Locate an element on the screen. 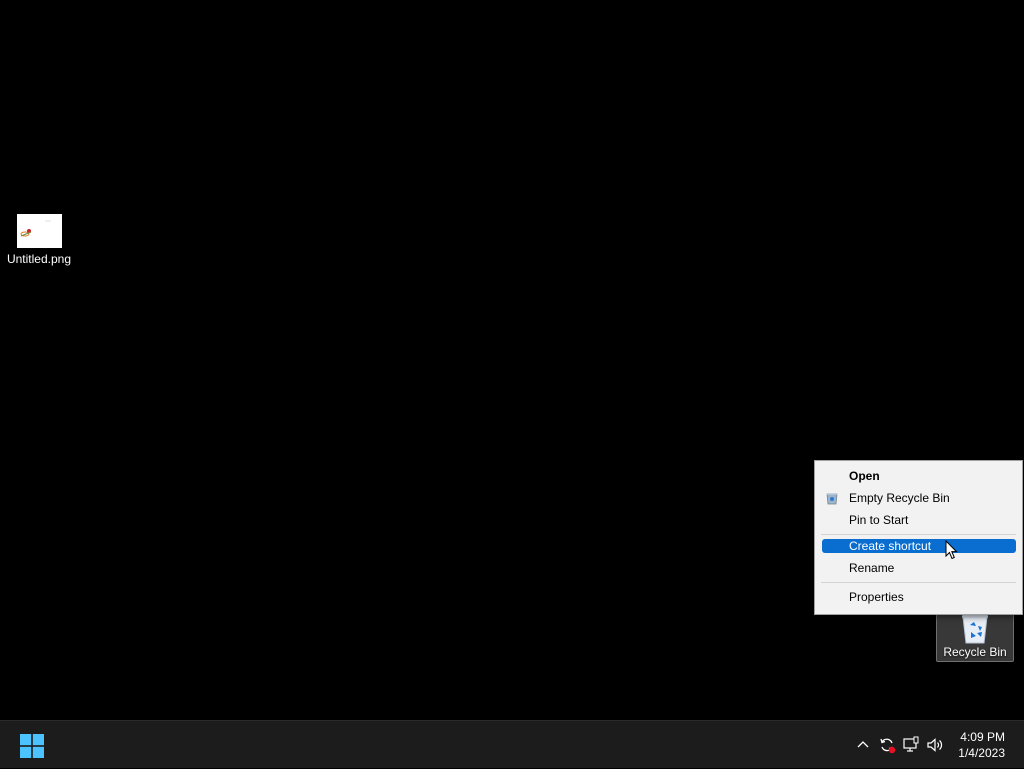  sync-icon is located at coordinates (887, 745).